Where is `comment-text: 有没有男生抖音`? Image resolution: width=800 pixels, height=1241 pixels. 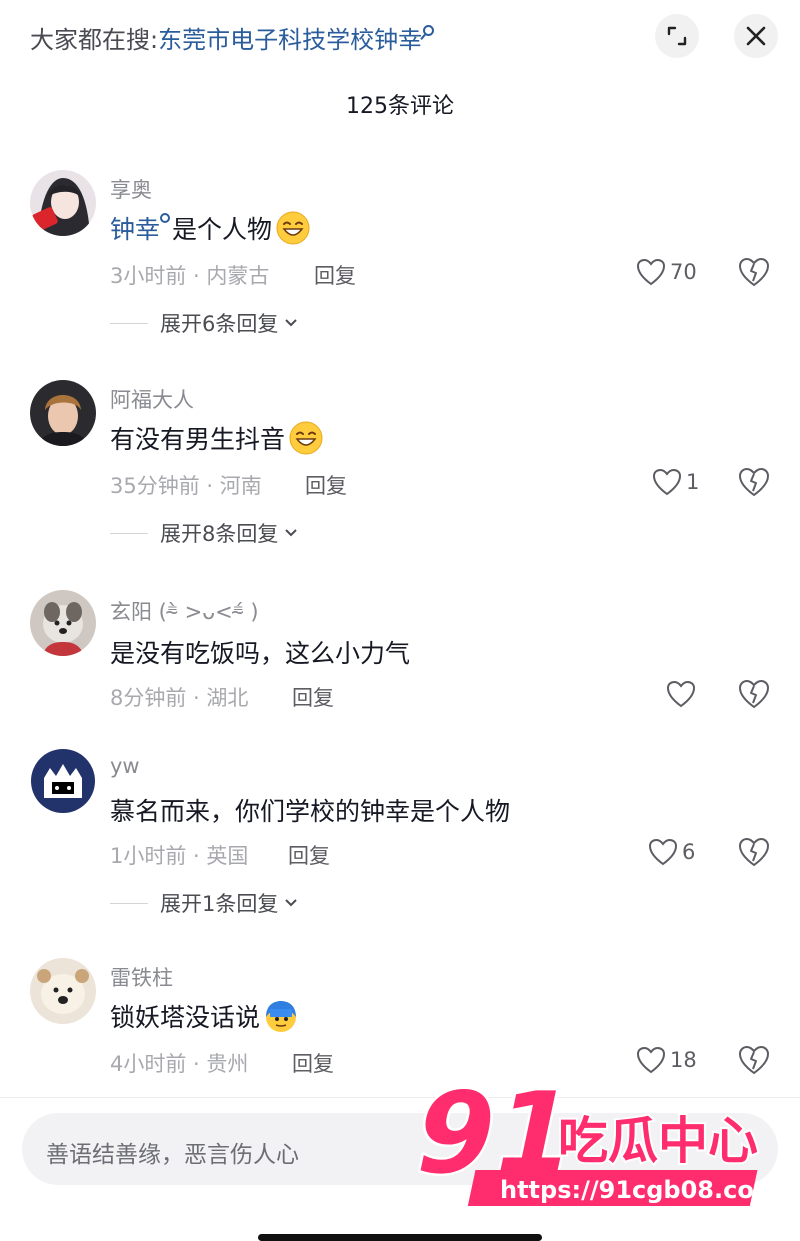
comment-text: 有没有男生抖音 is located at coordinates (216, 438).